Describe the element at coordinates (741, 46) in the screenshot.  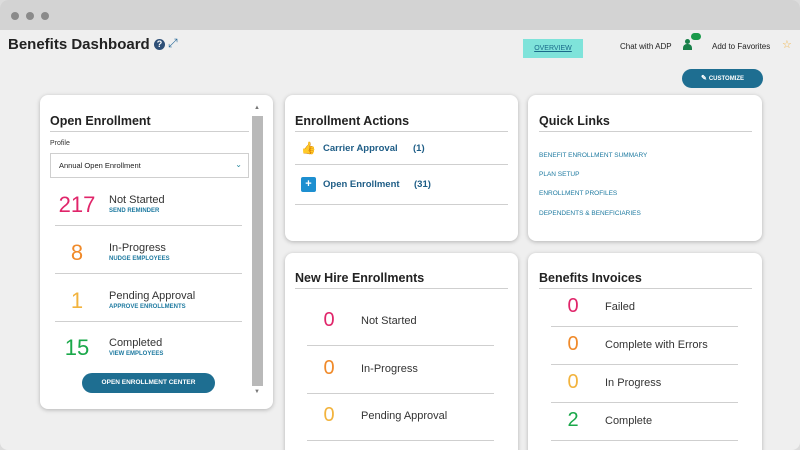
I see `add-to-favorites-link: Add to Favorites` at that location.